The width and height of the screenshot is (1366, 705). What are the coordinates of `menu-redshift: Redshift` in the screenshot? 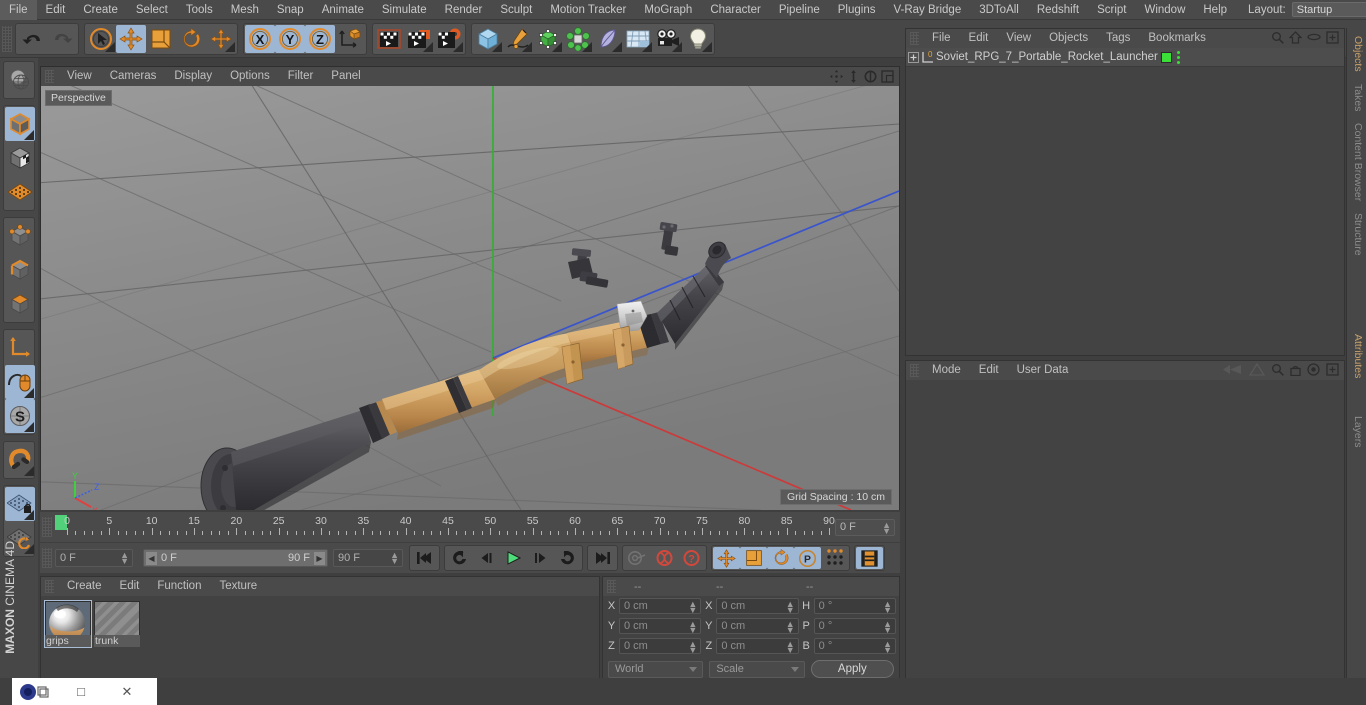 It's located at (1058, 10).